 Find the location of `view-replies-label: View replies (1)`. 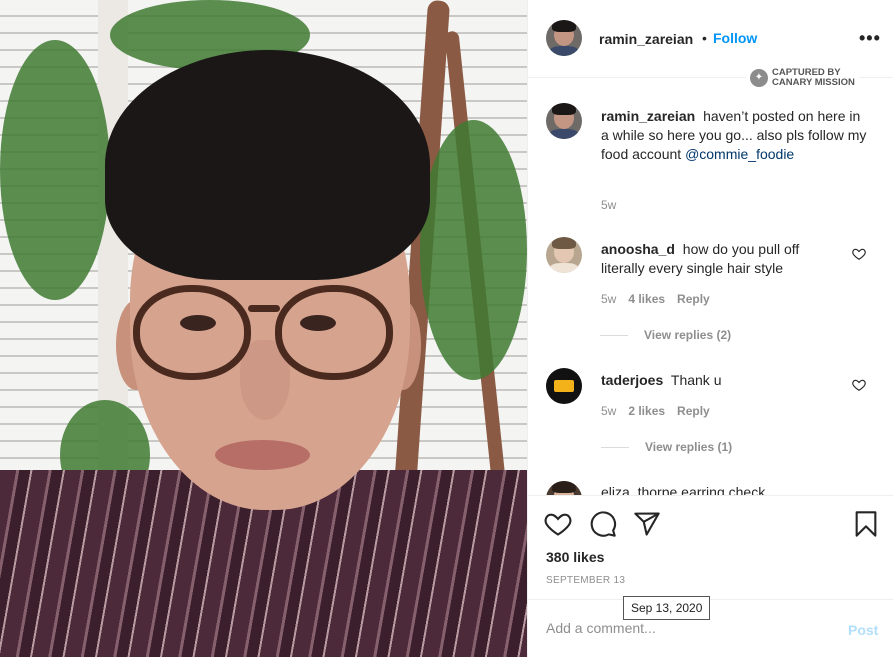

view-replies-label: View replies (1) is located at coordinates (688, 447).